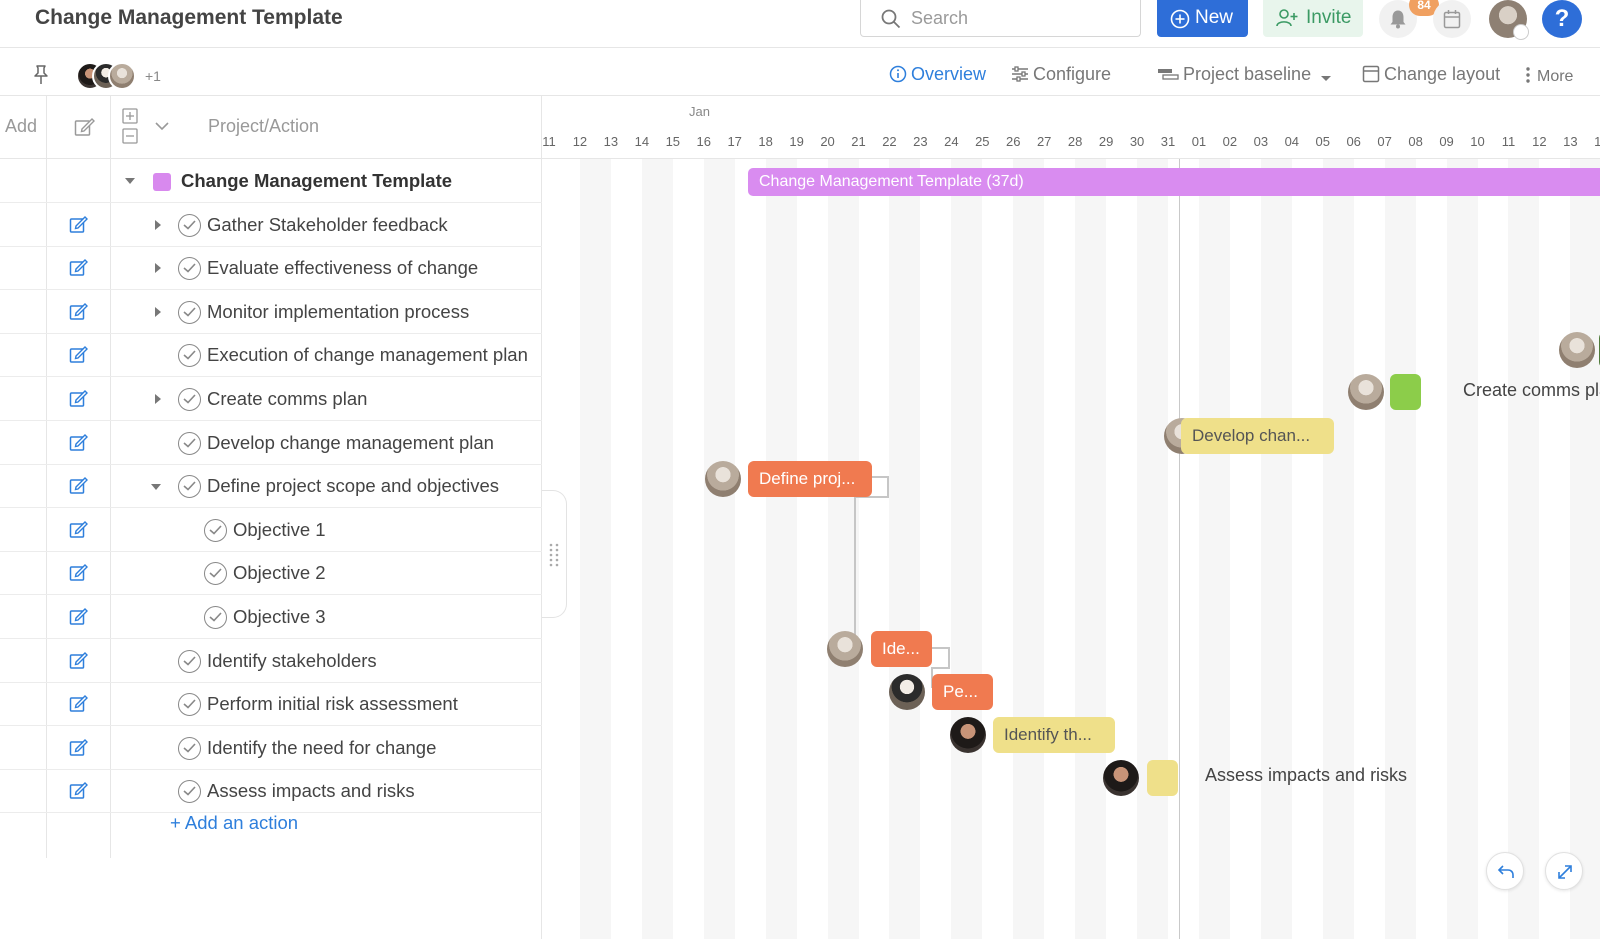  Describe the element at coordinates (1431, 76) in the screenshot. I see `change-layout-button: Change layout` at that location.